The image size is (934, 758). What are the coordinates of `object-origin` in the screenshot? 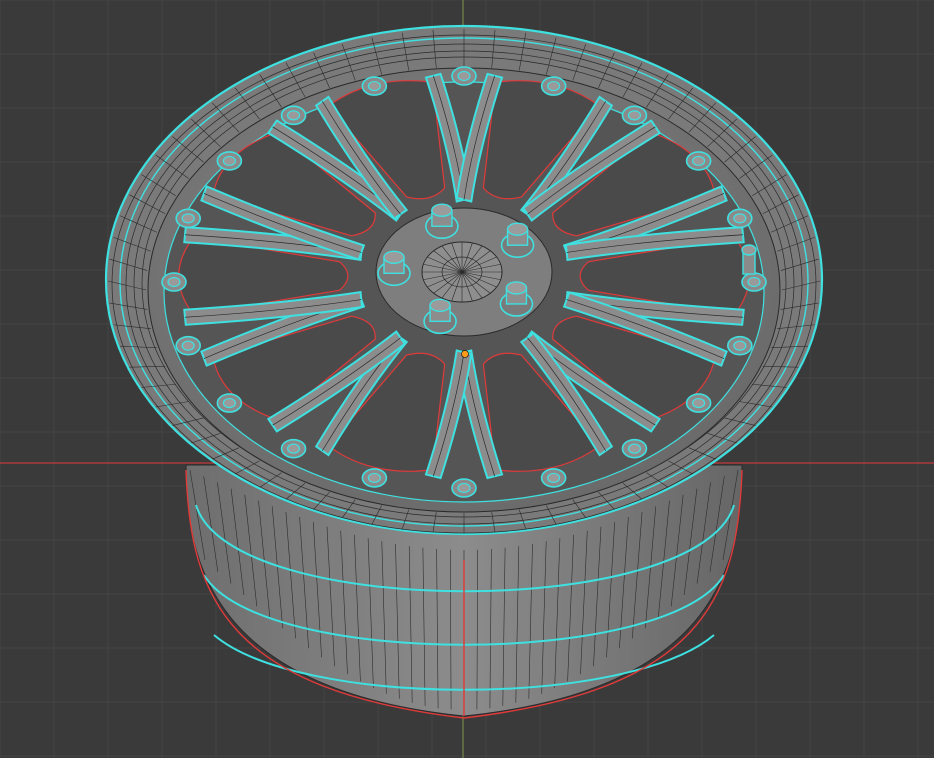 It's located at (465, 354).